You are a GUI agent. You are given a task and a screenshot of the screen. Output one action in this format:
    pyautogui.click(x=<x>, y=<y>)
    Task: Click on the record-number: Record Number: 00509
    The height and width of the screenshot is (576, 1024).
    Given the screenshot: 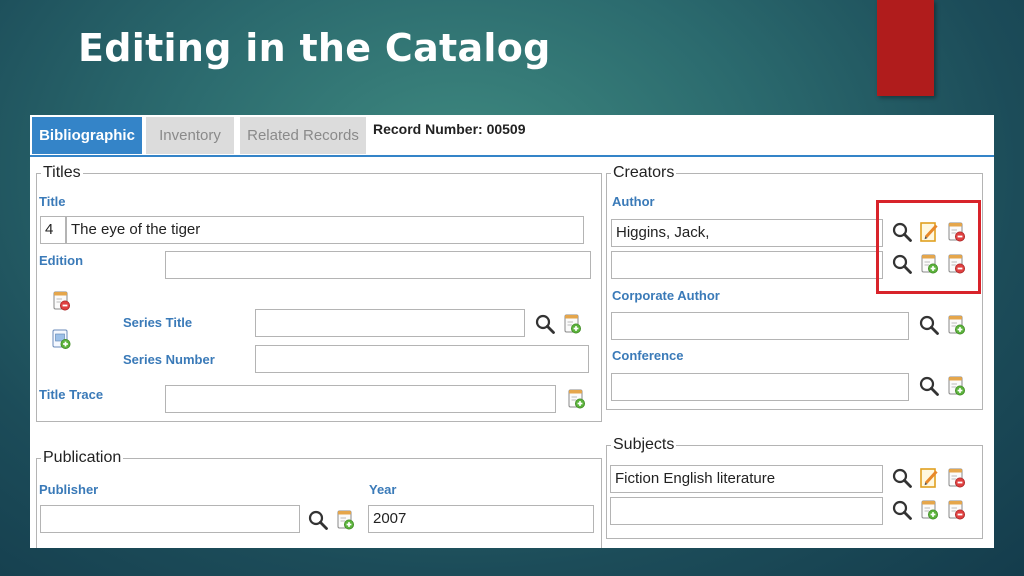 What is the action you would take?
    pyautogui.click(x=449, y=129)
    